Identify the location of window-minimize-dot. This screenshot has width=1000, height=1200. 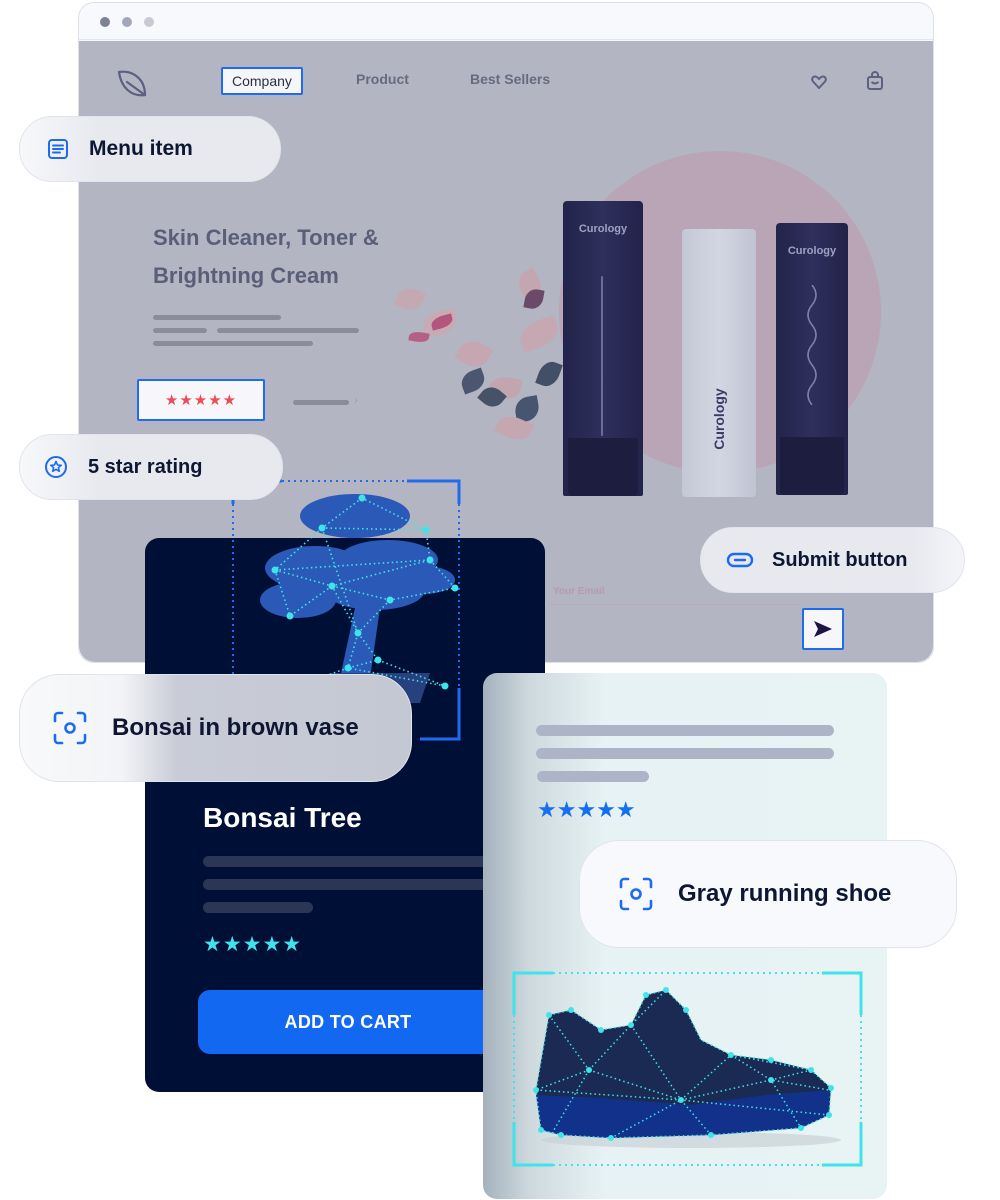
(127, 22).